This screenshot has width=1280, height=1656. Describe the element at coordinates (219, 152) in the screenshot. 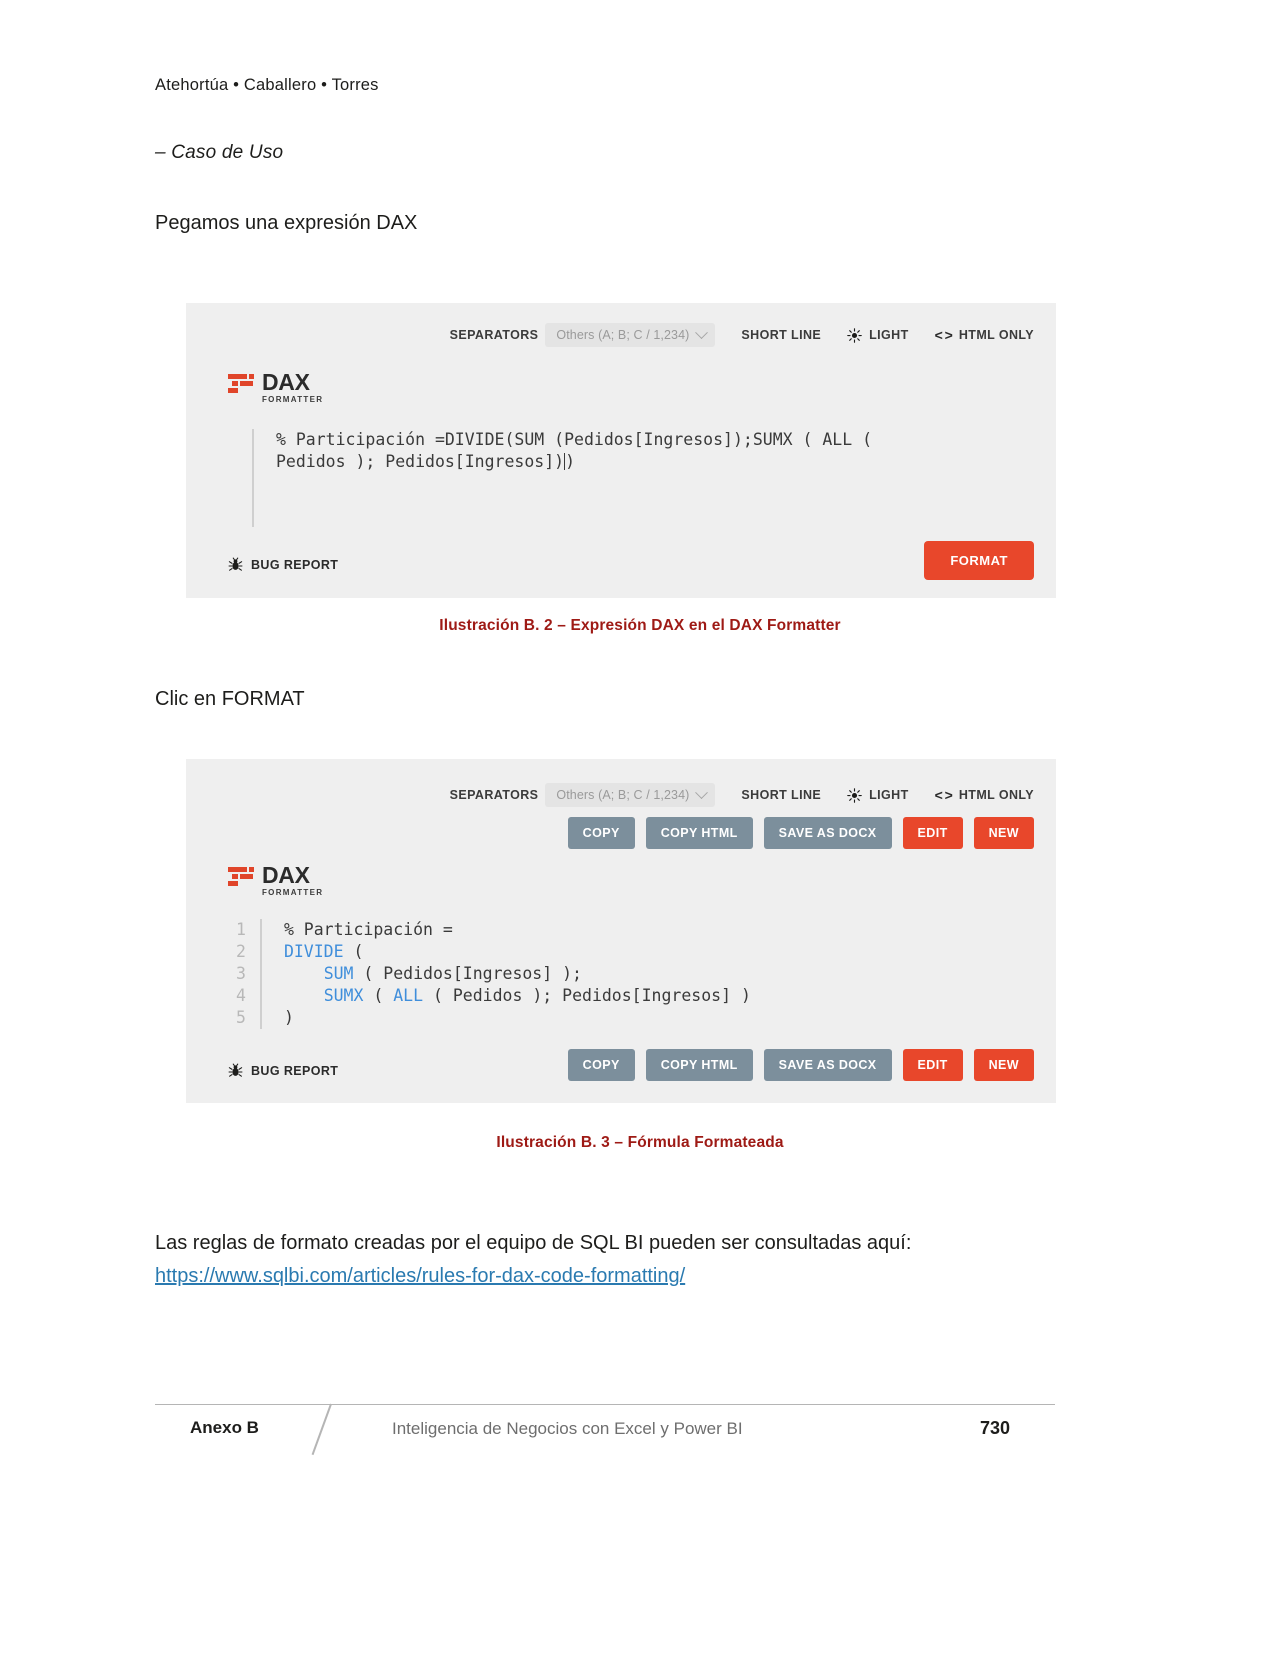

I see `section-heading: – Caso de Uso` at that location.